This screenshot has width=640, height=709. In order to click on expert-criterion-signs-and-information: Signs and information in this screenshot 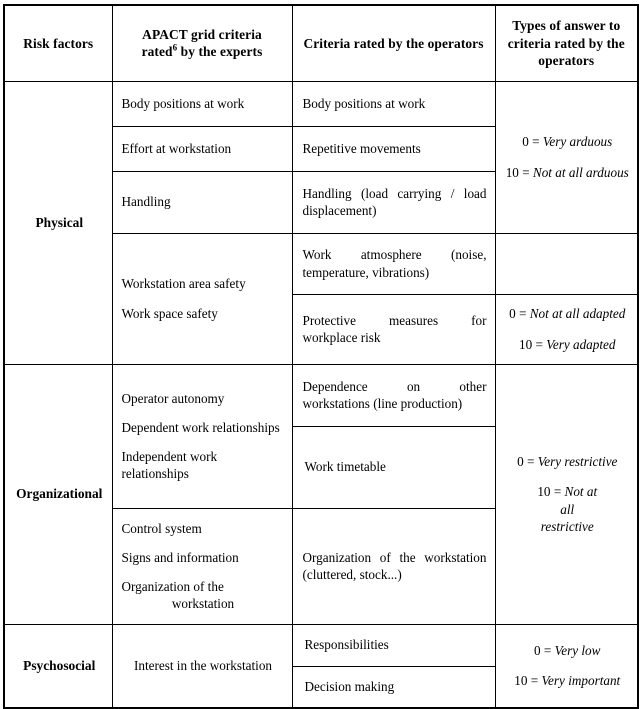, I will do `click(180, 557)`.